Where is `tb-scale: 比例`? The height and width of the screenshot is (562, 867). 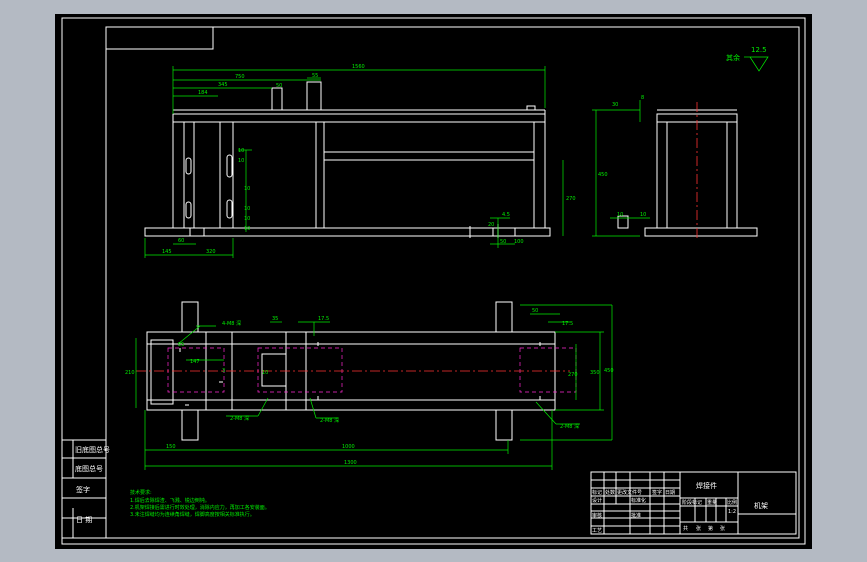 tb-scale: 比例 is located at coordinates (732, 502).